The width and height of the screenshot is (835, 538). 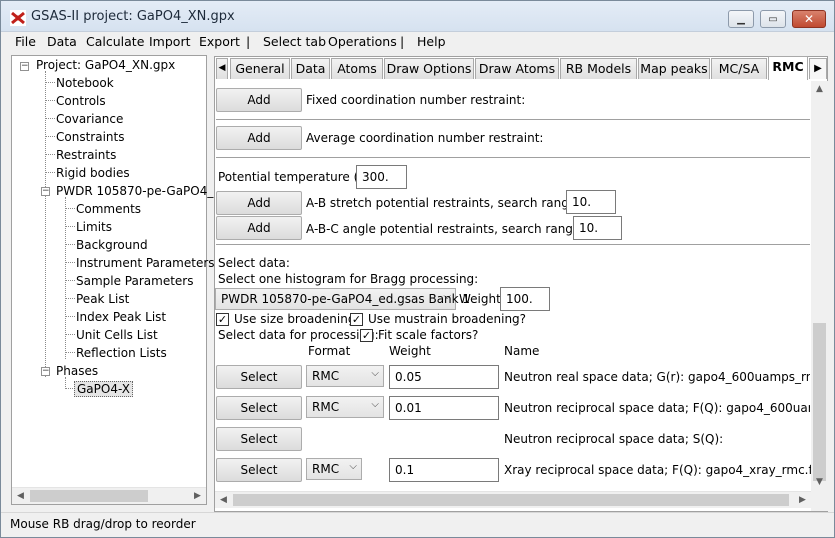 What do you see at coordinates (219, 41) in the screenshot?
I see `menu-export: Export` at bounding box center [219, 41].